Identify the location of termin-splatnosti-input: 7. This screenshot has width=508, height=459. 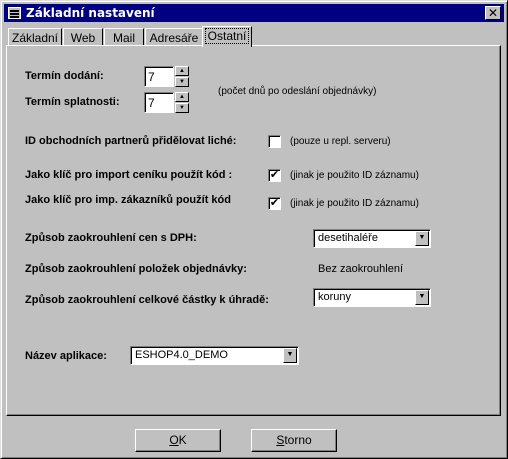
(159, 102).